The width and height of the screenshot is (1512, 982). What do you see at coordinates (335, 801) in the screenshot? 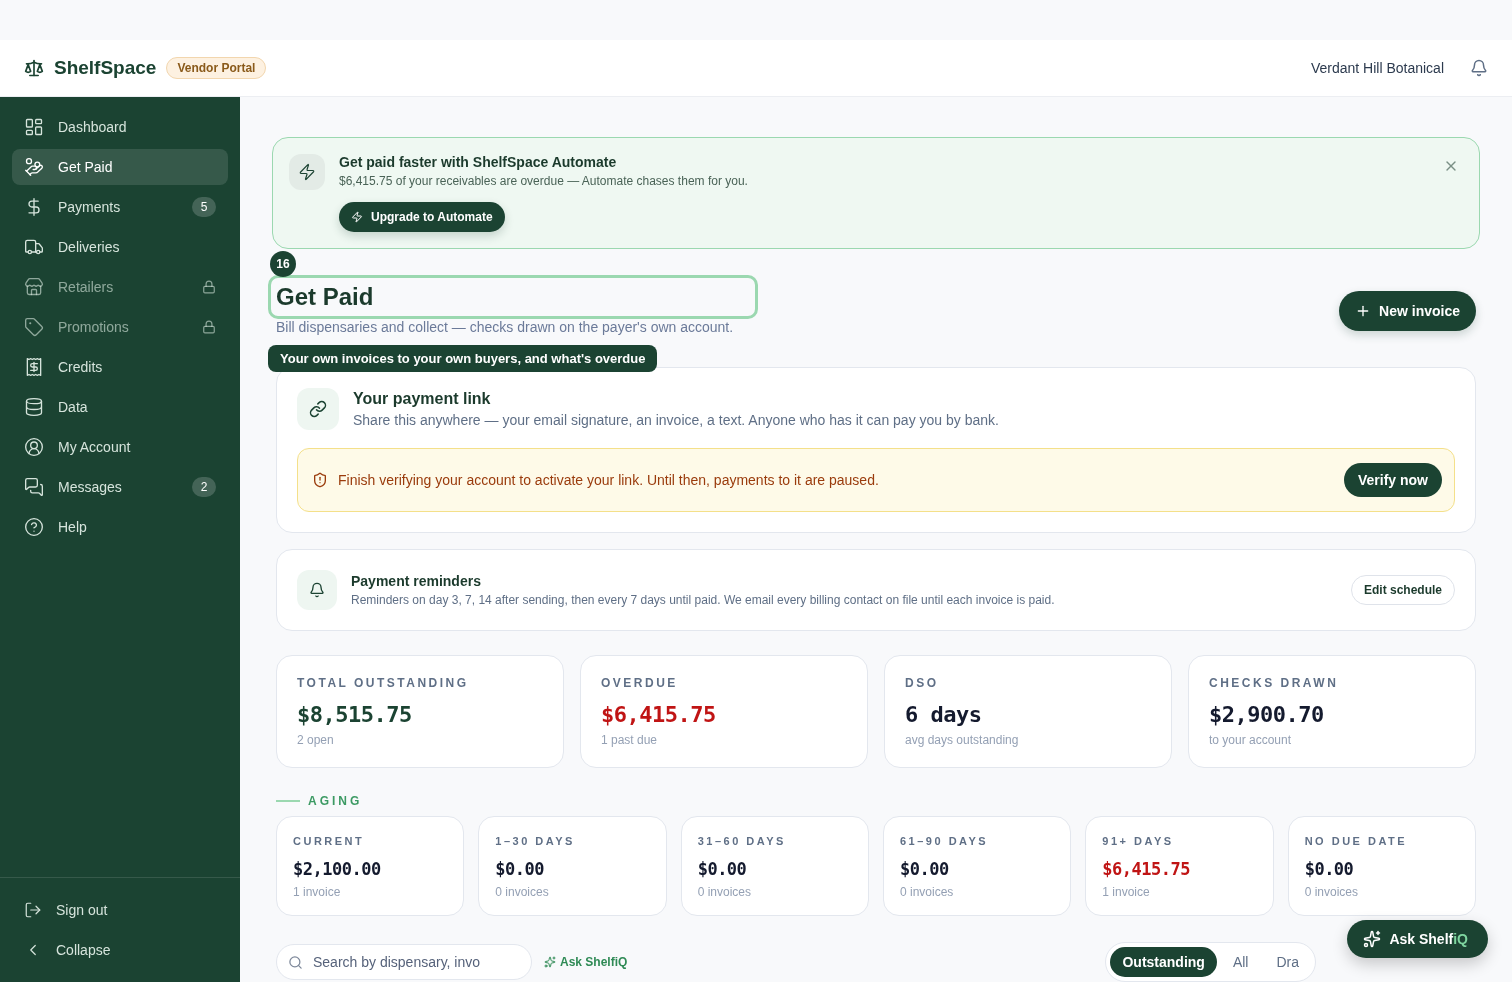
I see `section-label: AGING` at bounding box center [335, 801].